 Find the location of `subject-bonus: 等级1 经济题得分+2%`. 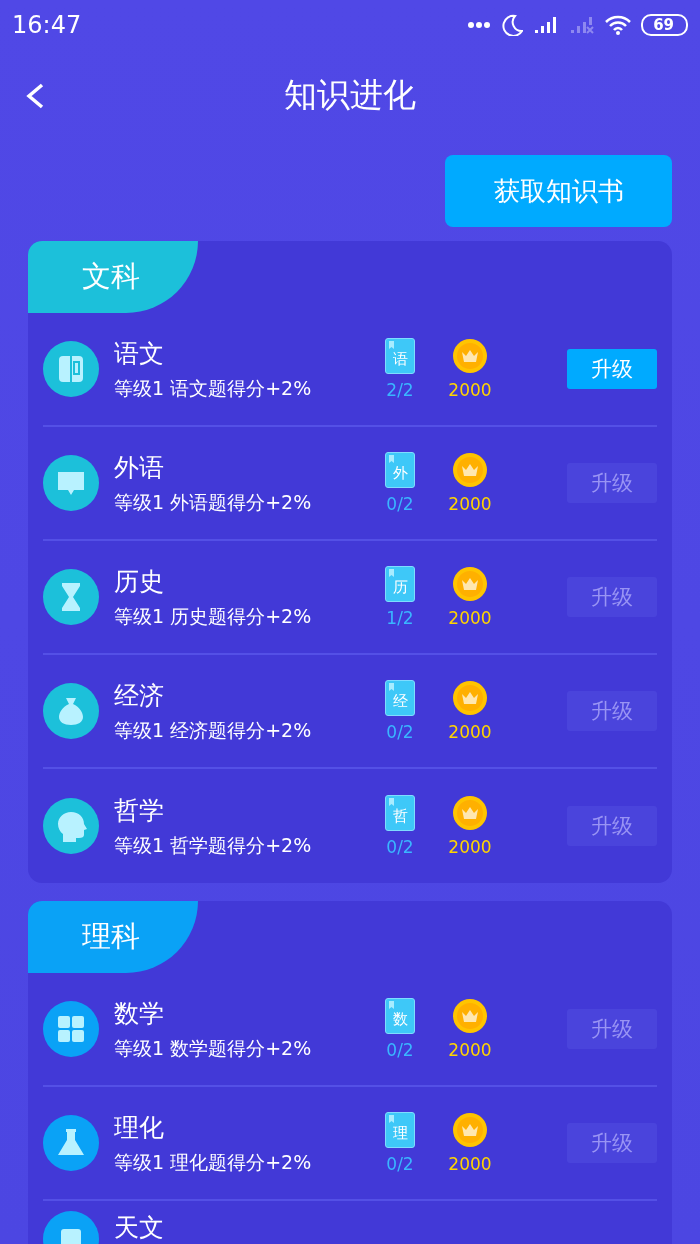

subject-bonus: 等级1 经济题得分+2% is located at coordinates (213, 730).